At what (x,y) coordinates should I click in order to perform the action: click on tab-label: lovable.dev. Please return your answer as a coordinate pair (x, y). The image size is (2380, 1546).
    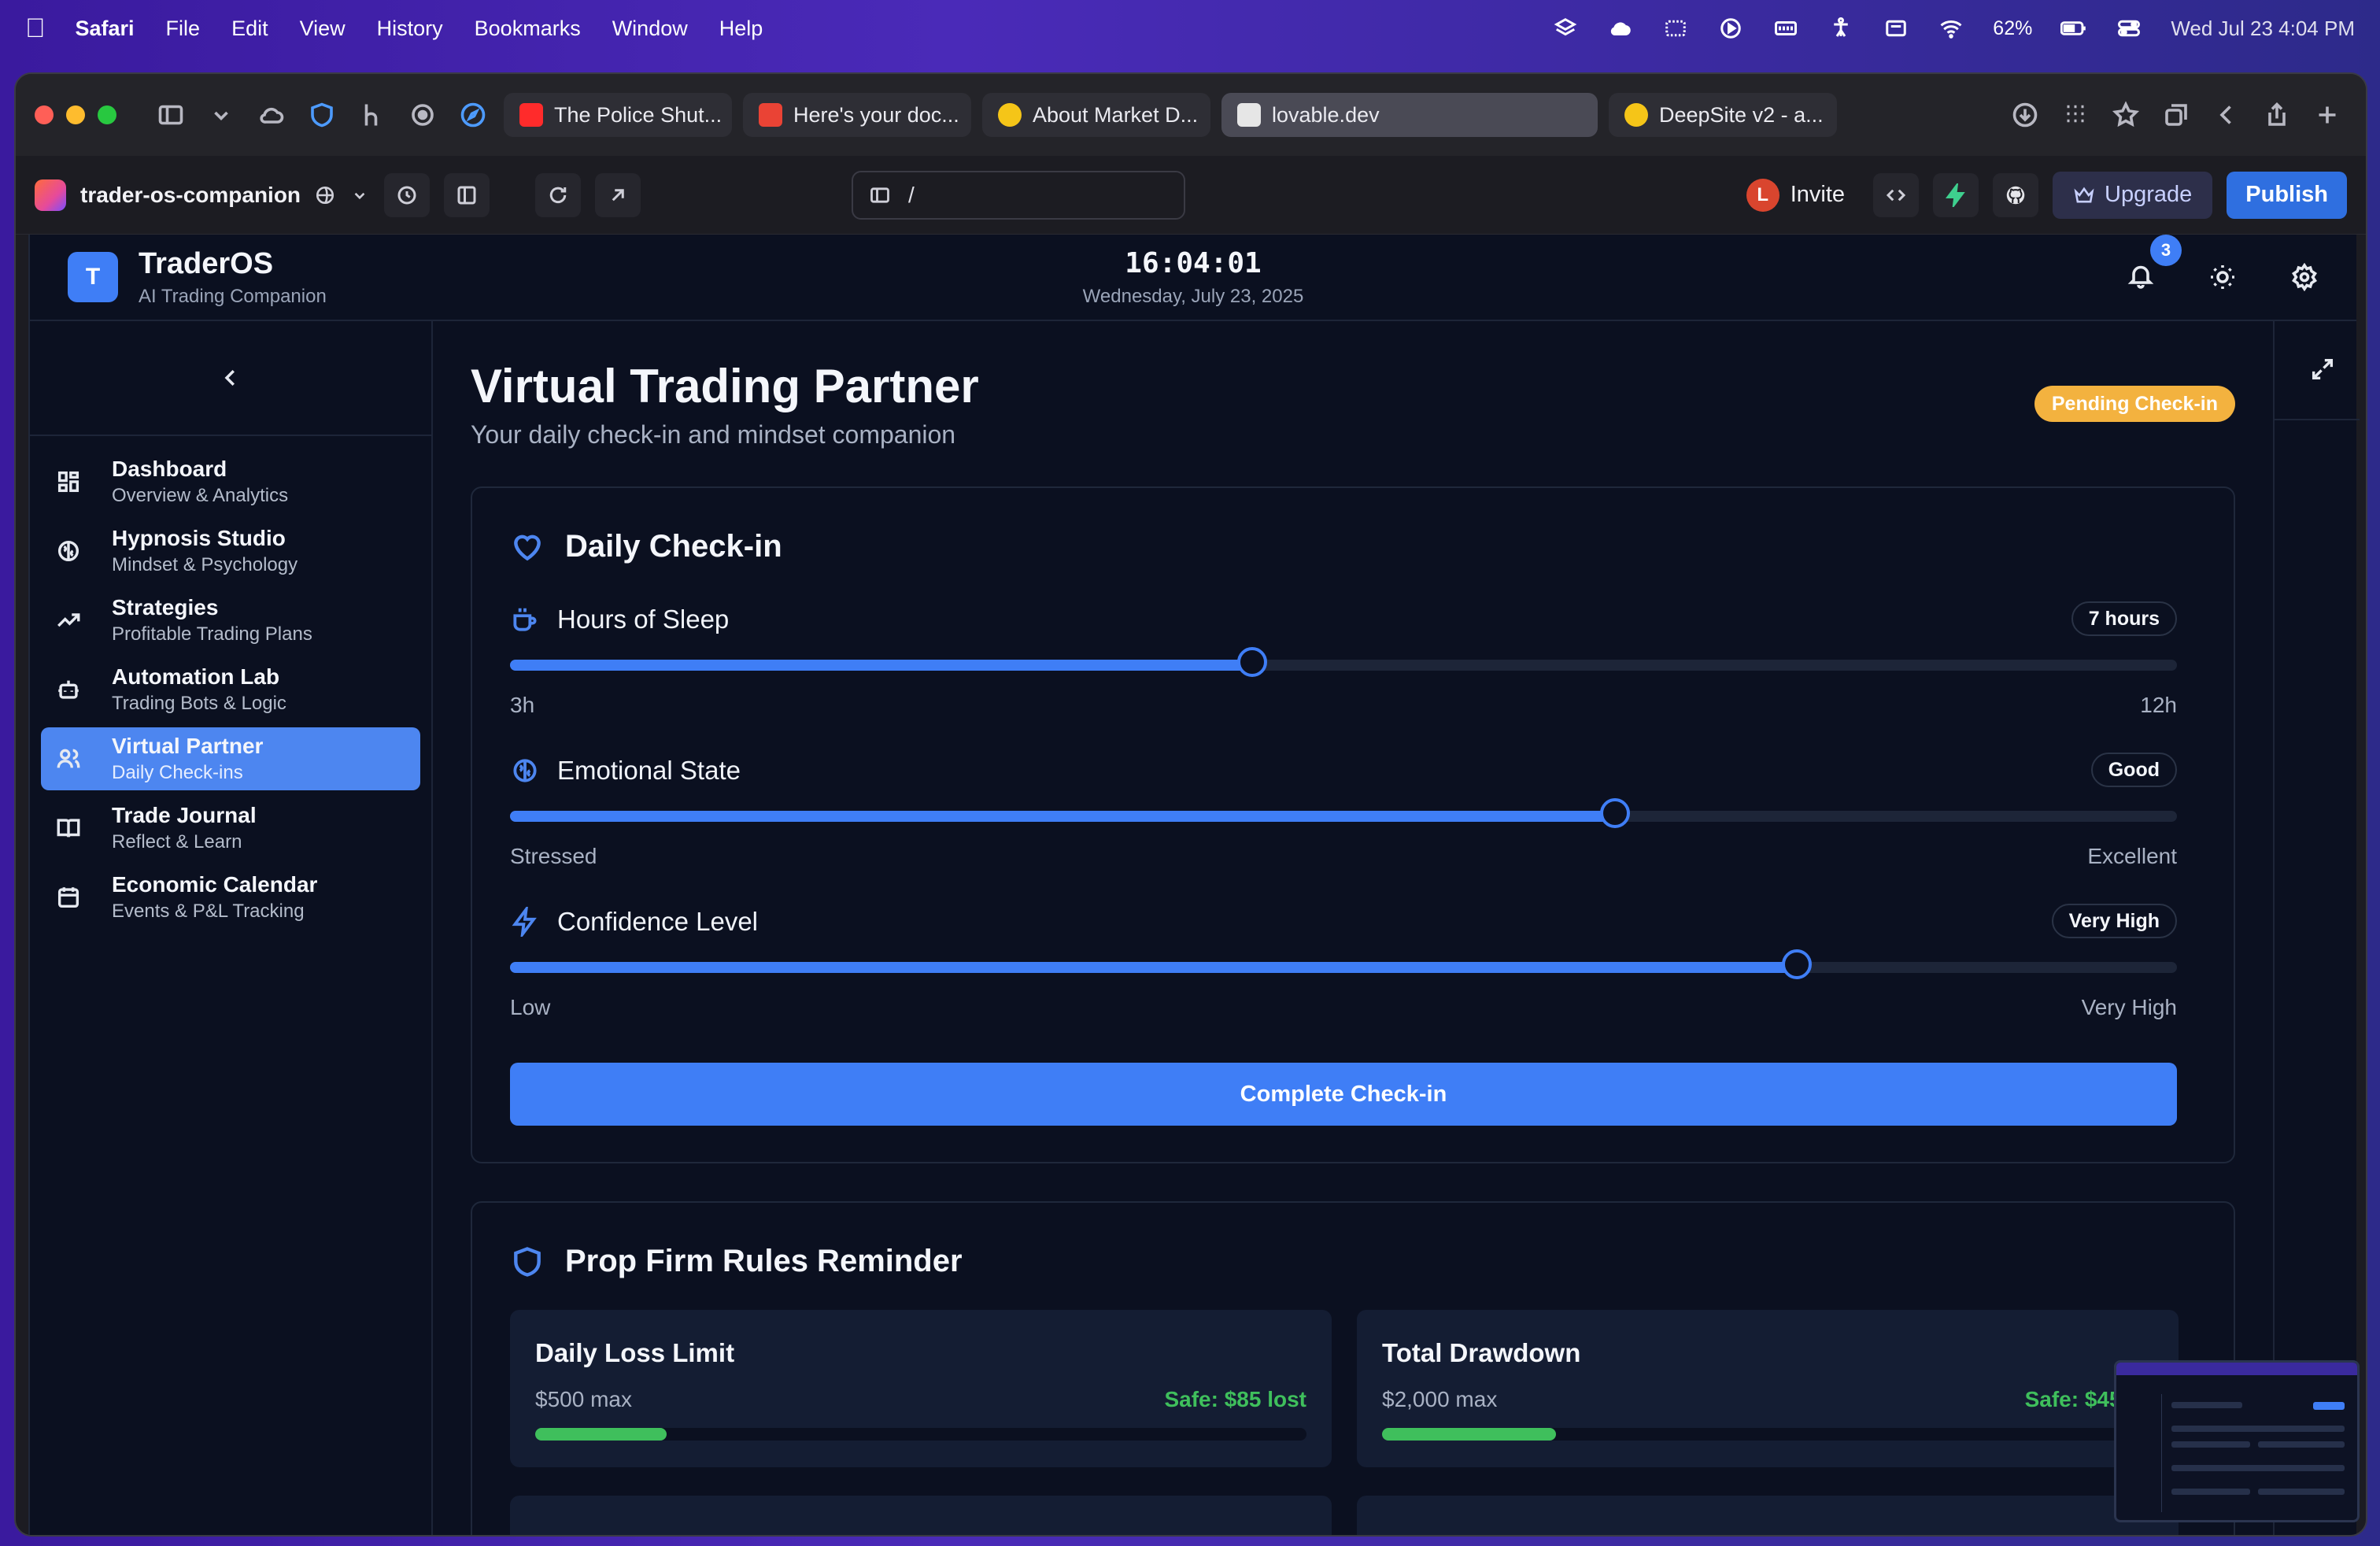
    Looking at the image, I should click on (1326, 114).